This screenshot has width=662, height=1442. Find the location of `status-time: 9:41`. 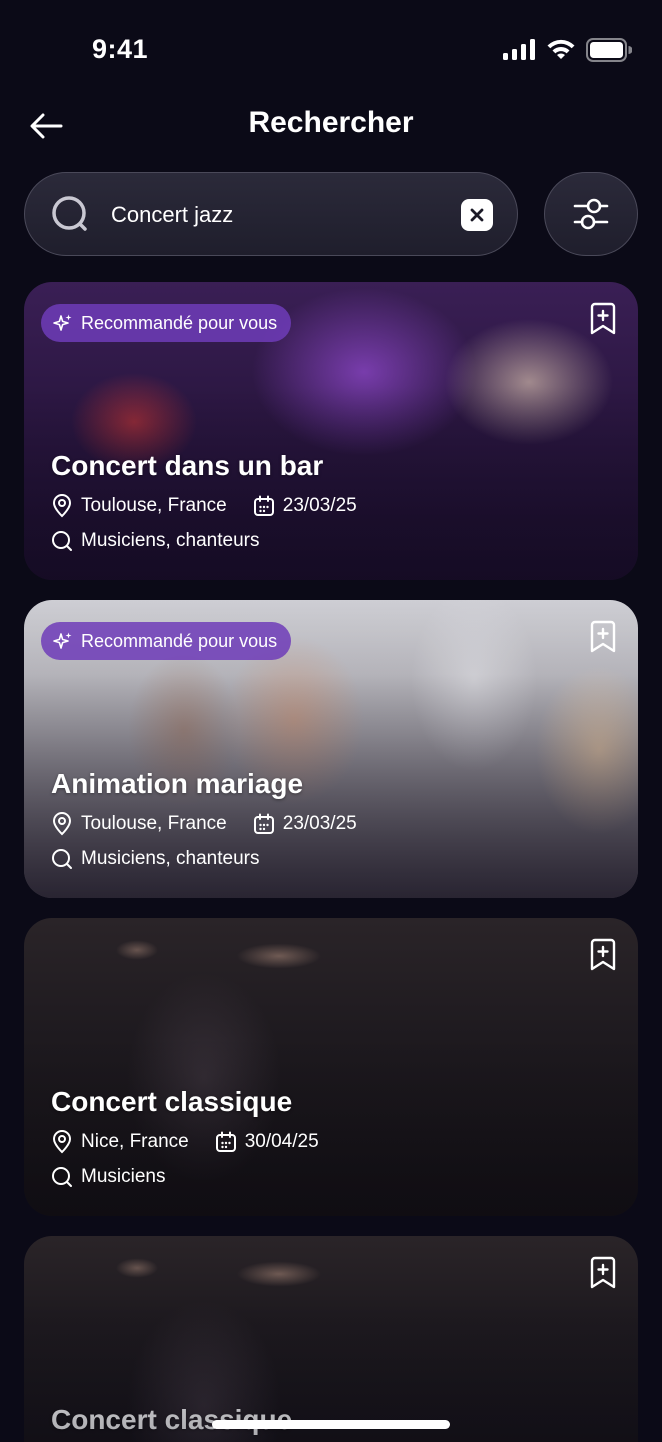

status-time: 9:41 is located at coordinates (120, 49).